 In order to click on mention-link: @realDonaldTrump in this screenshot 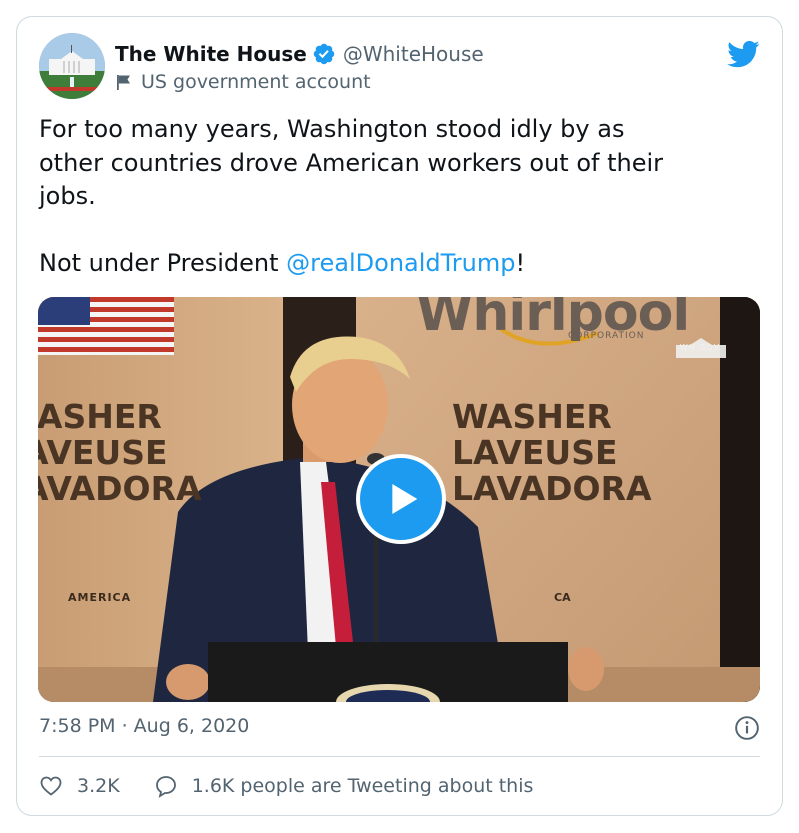, I will do `click(400, 263)`.